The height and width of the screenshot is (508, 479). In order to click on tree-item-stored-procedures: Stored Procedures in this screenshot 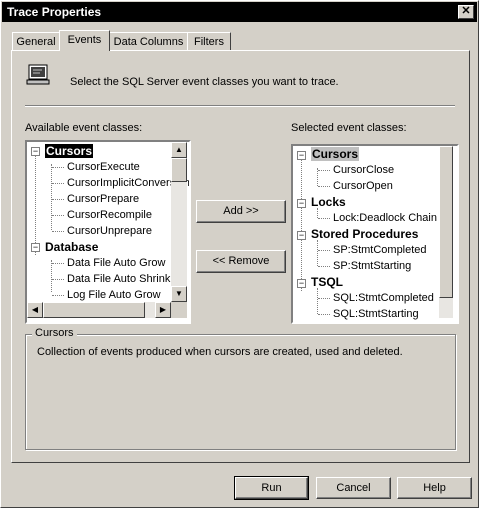, I will do `click(364, 234)`.